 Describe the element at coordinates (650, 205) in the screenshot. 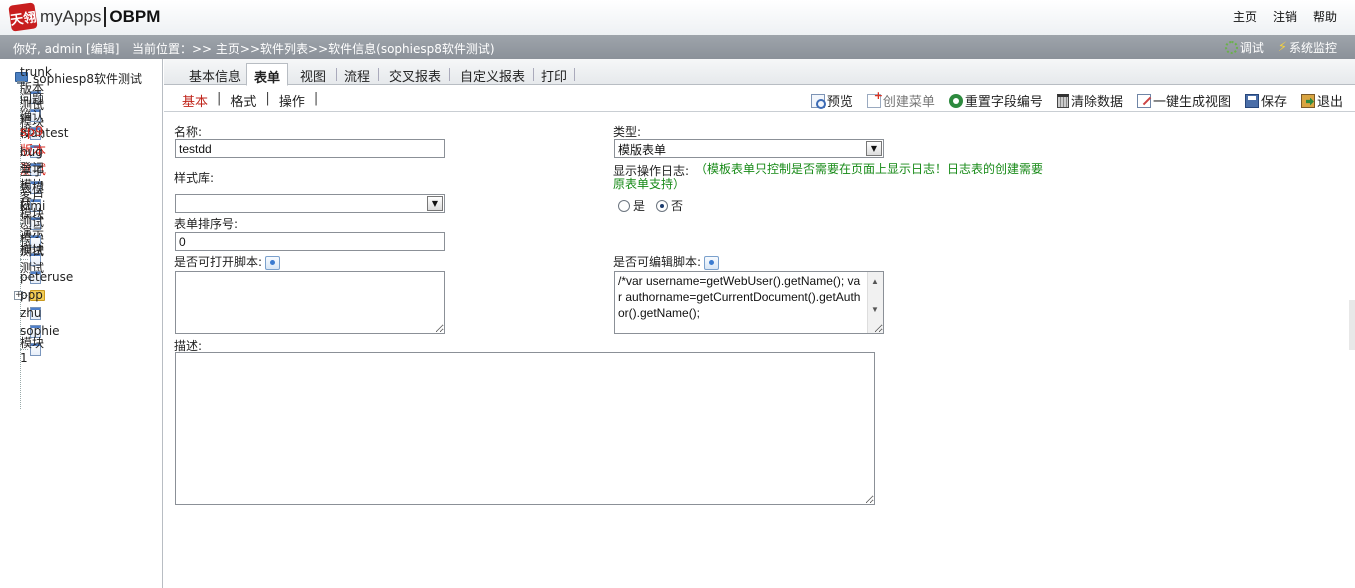

I see `operation-log-radios: 是 否` at that location.